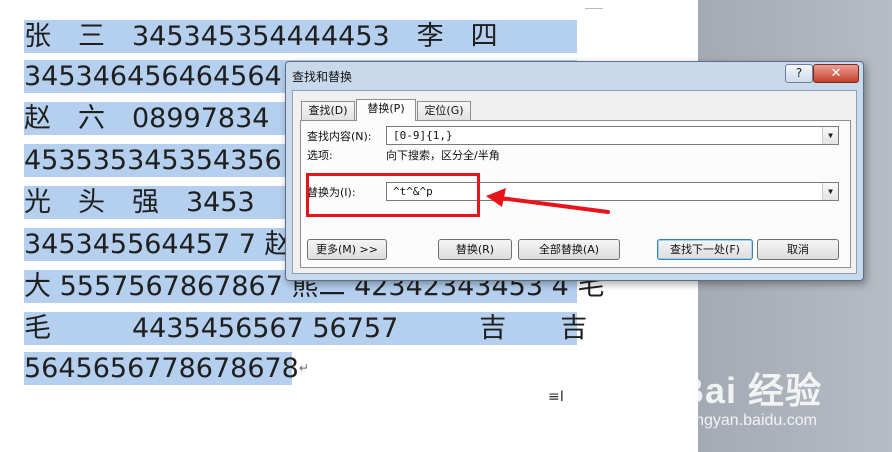 Image resolution: width=892 pixels, height=452 pixels. What do you see at coordinates (836, 73) in the screenshot?
I see `close-button: ✕` at bounding box center [836, 73].